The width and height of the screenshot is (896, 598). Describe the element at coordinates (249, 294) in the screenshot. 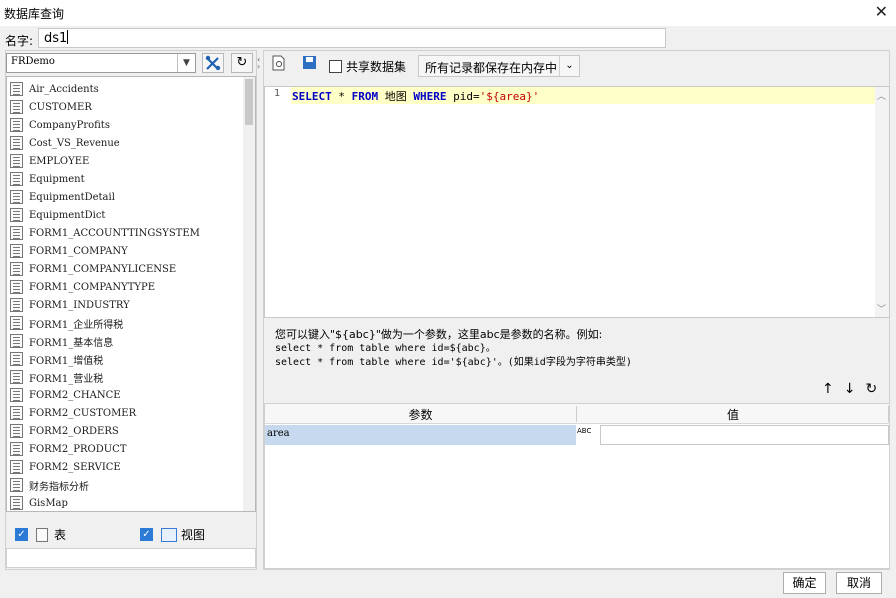

I see `table-list-scrollbar` at that location.